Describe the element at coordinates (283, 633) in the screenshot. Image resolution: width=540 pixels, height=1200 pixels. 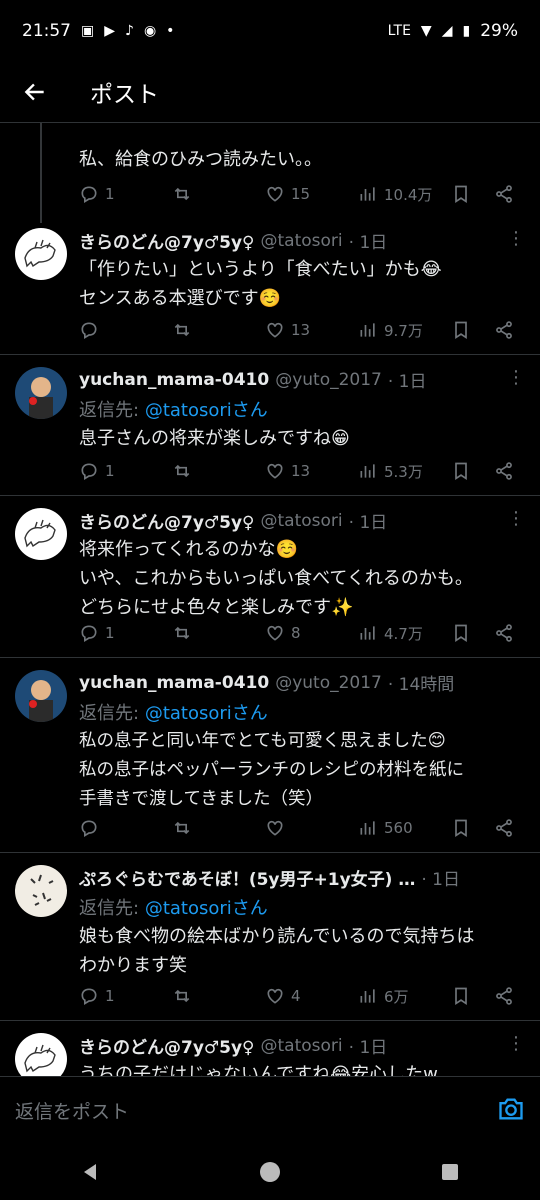
I see `like-button: 8` at that location.